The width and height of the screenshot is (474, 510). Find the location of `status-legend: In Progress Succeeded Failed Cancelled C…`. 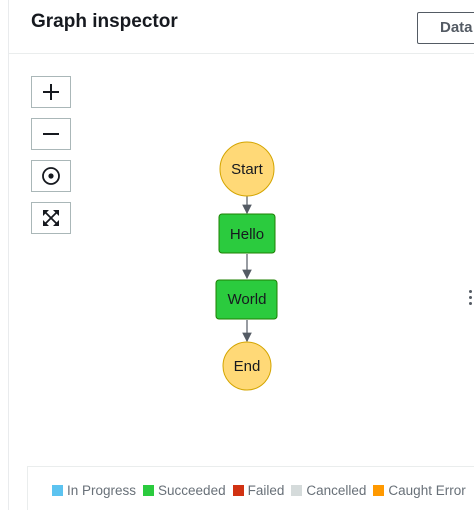

status-legend: In Progress Succeeded Failed Cancelled C… is located at coordinates (250, 488).